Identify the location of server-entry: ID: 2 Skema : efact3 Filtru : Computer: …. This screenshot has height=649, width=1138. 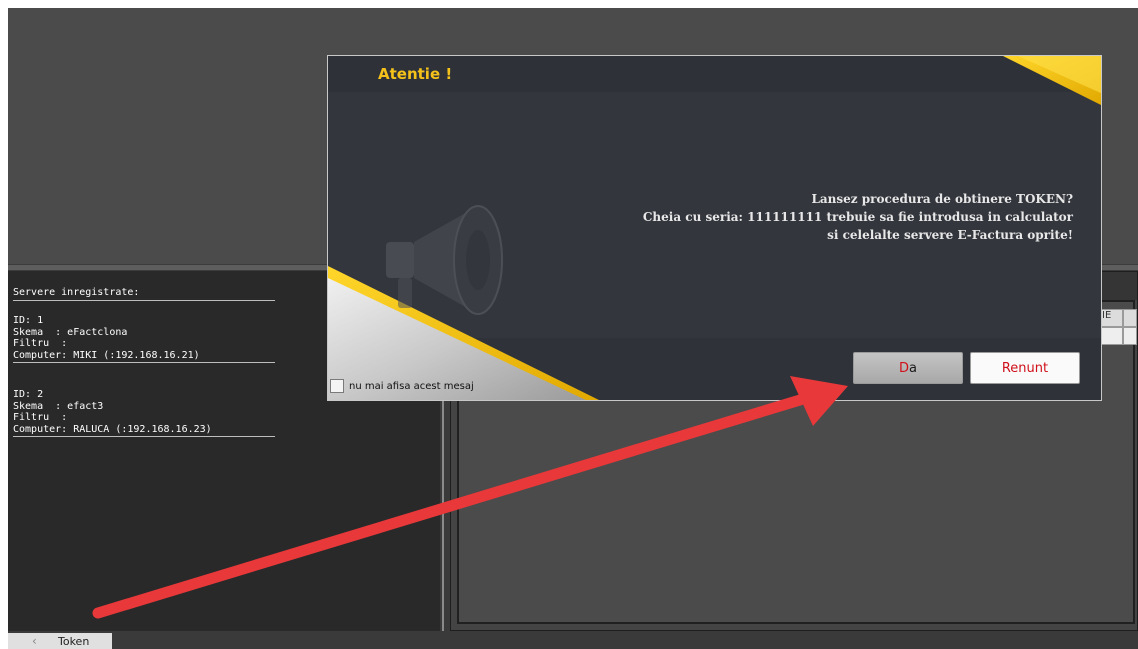
(144, 413).